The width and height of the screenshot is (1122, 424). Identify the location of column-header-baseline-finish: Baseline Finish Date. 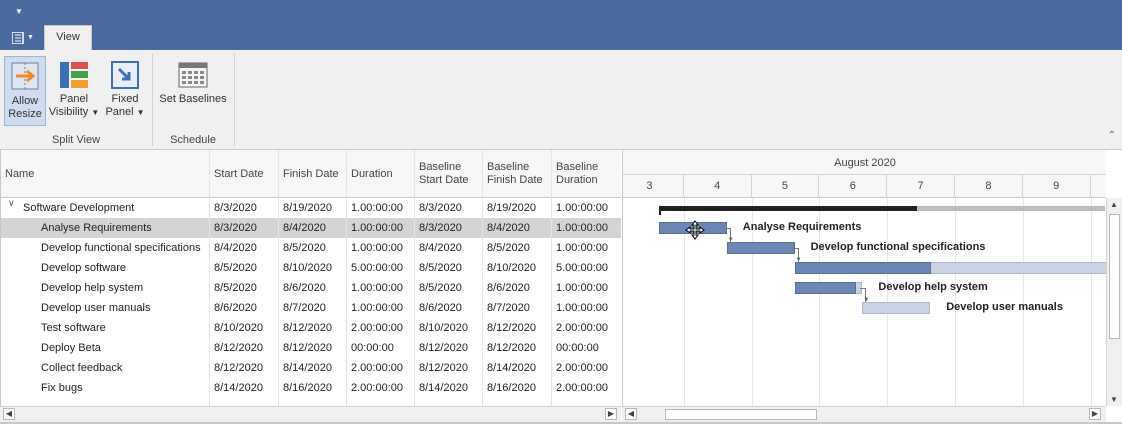
(517, 174).